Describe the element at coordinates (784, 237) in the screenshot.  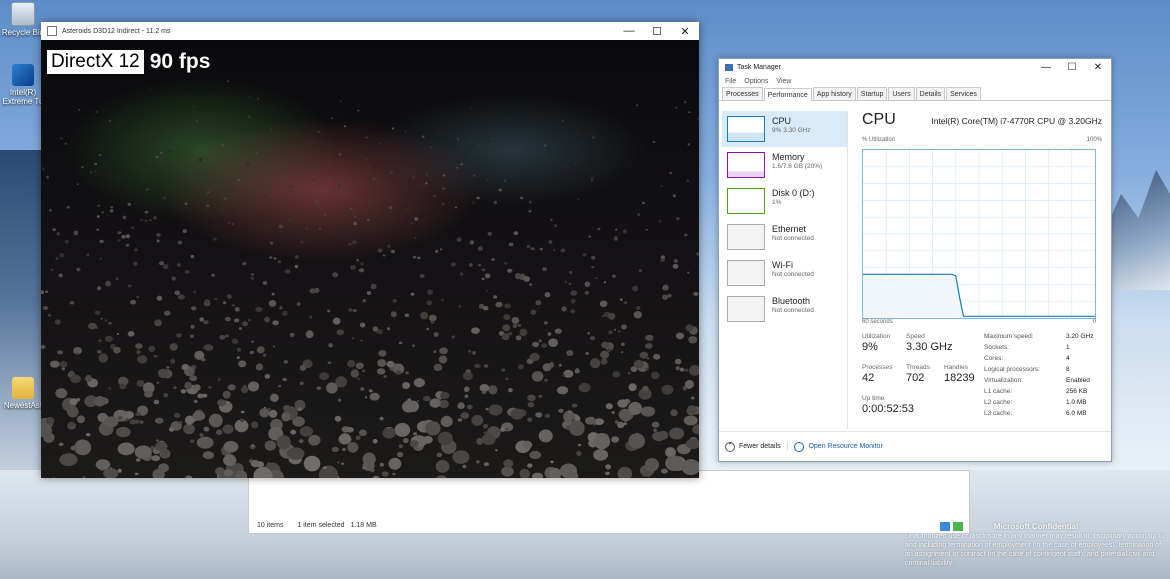
I see `resource-ethernet: Ethernet Not connected` at that location.